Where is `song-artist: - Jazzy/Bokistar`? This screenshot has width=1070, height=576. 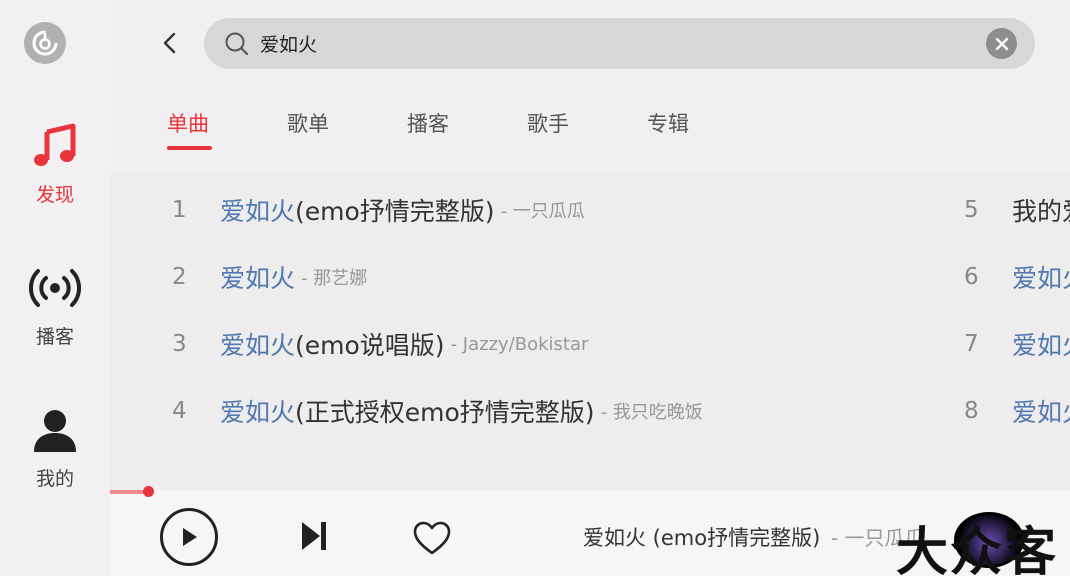
song-artist: - Jazzy/Bokistar is located at coordinates (519, 344).